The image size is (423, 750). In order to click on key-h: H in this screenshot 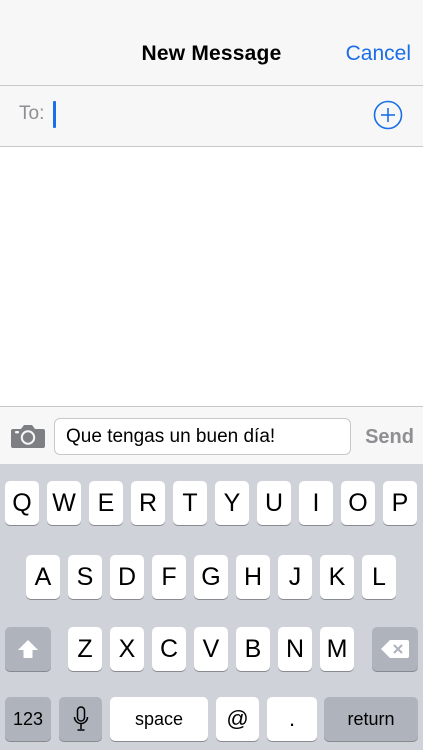, I will do `click(253, 577)`.